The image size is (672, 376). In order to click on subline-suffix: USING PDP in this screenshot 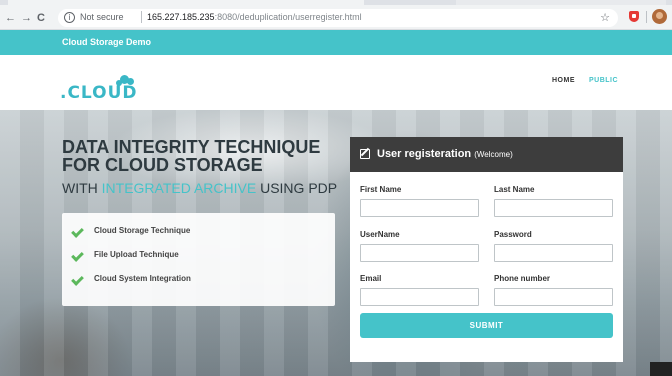, I will do `click(297, 188)`.